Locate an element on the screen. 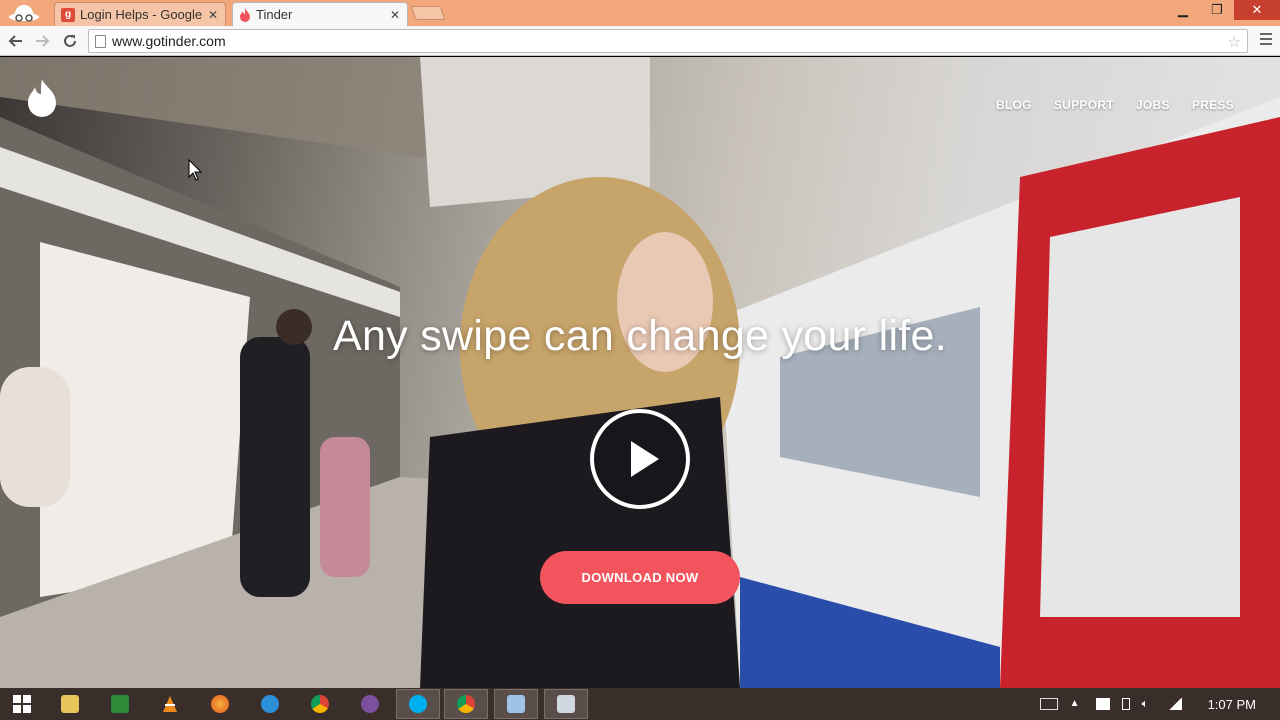  nav-support: SUPPORT is located at coordinates (1084, 105).